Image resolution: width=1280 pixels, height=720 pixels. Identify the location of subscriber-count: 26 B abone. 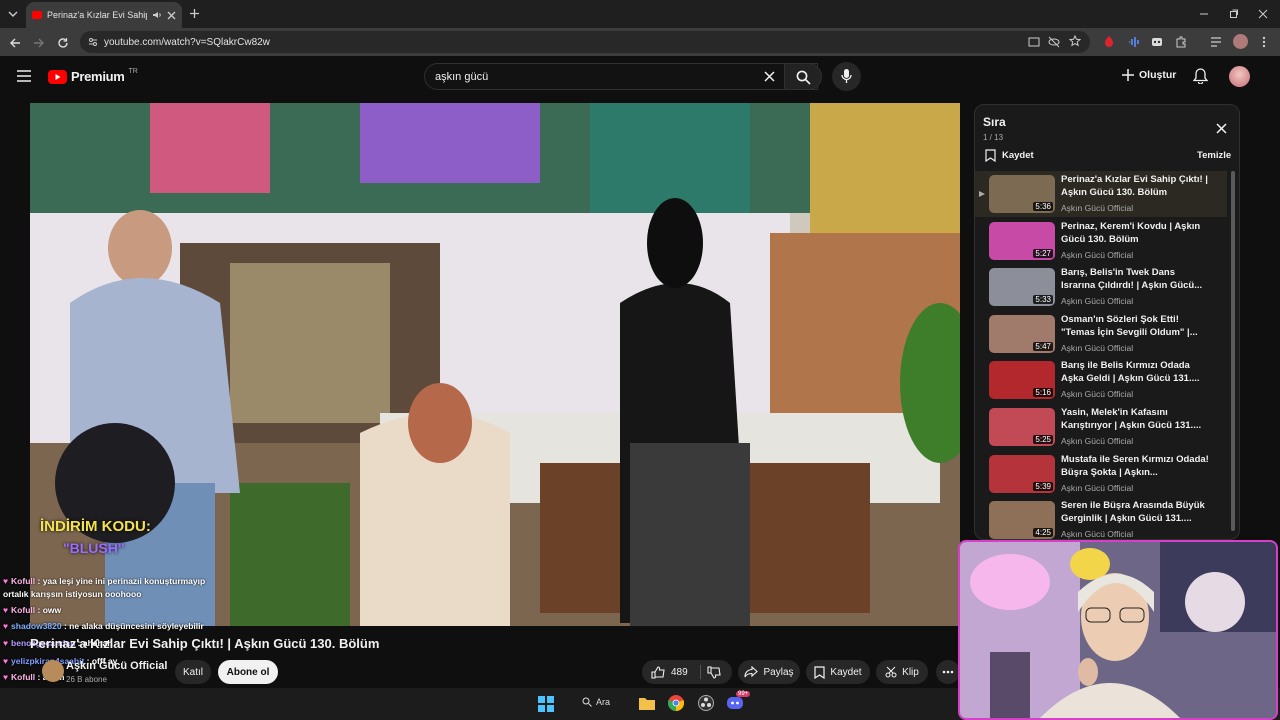
(86, 679).